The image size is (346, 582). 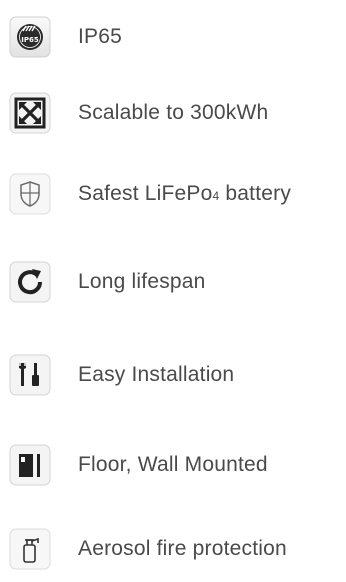 What do you see at coordinates (30, 194) in the screenshot?
I see `shield-icon` at bounding box center [30, 194].